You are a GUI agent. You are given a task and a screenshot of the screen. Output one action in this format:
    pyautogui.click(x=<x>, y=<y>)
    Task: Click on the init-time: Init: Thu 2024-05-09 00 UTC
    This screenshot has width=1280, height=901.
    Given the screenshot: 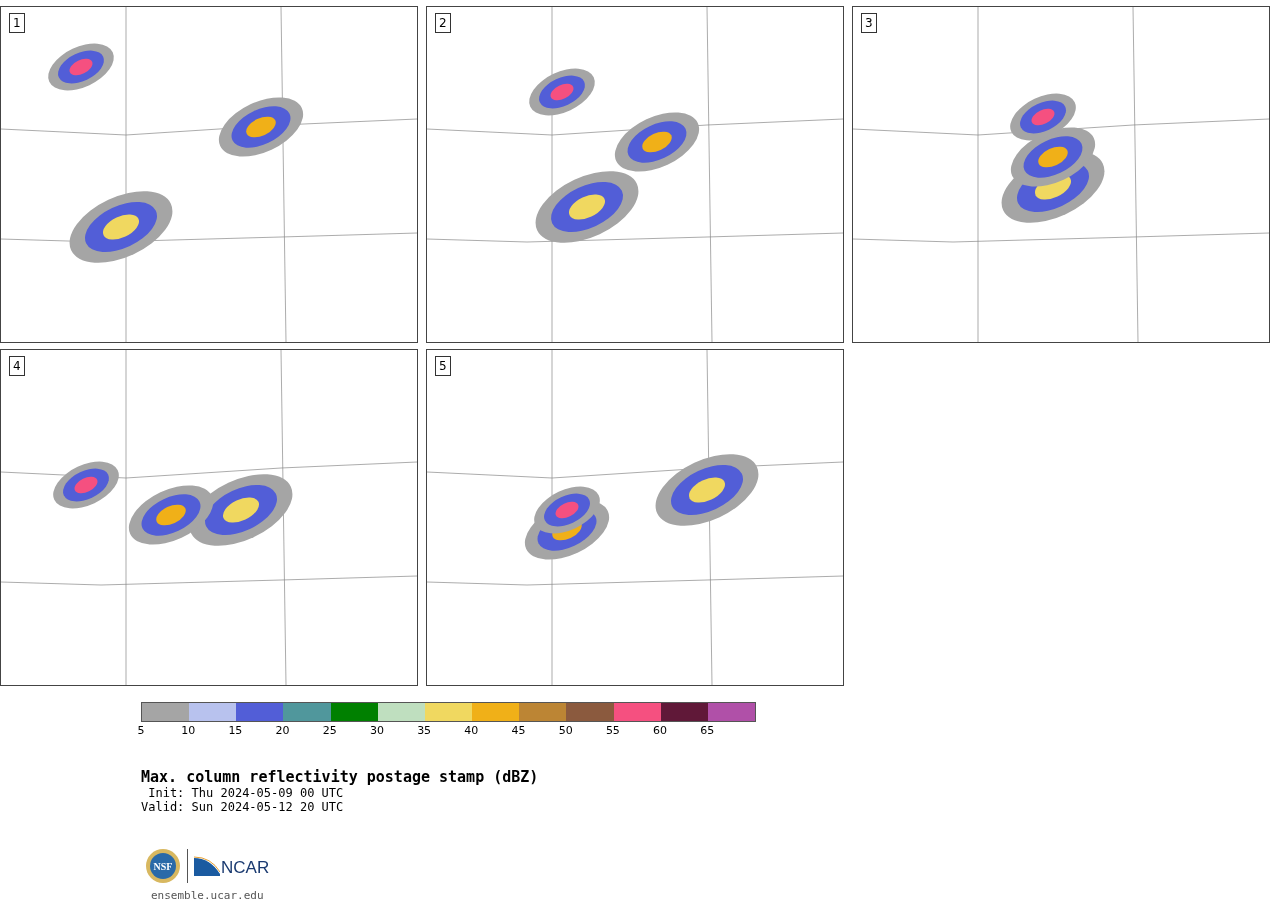 What is the action you would take?
    pyautogui.click(x=246, y=793)
    